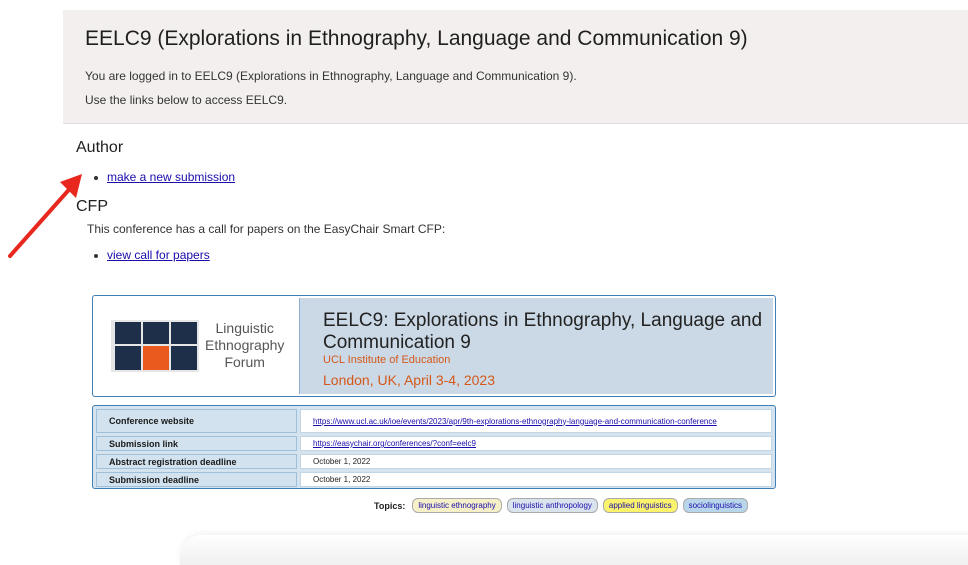 Image resolution: width=968 pixels, height=565 pixels. I want to click on table-row: Submission deadline October 1, 2022, so click(434, 479).